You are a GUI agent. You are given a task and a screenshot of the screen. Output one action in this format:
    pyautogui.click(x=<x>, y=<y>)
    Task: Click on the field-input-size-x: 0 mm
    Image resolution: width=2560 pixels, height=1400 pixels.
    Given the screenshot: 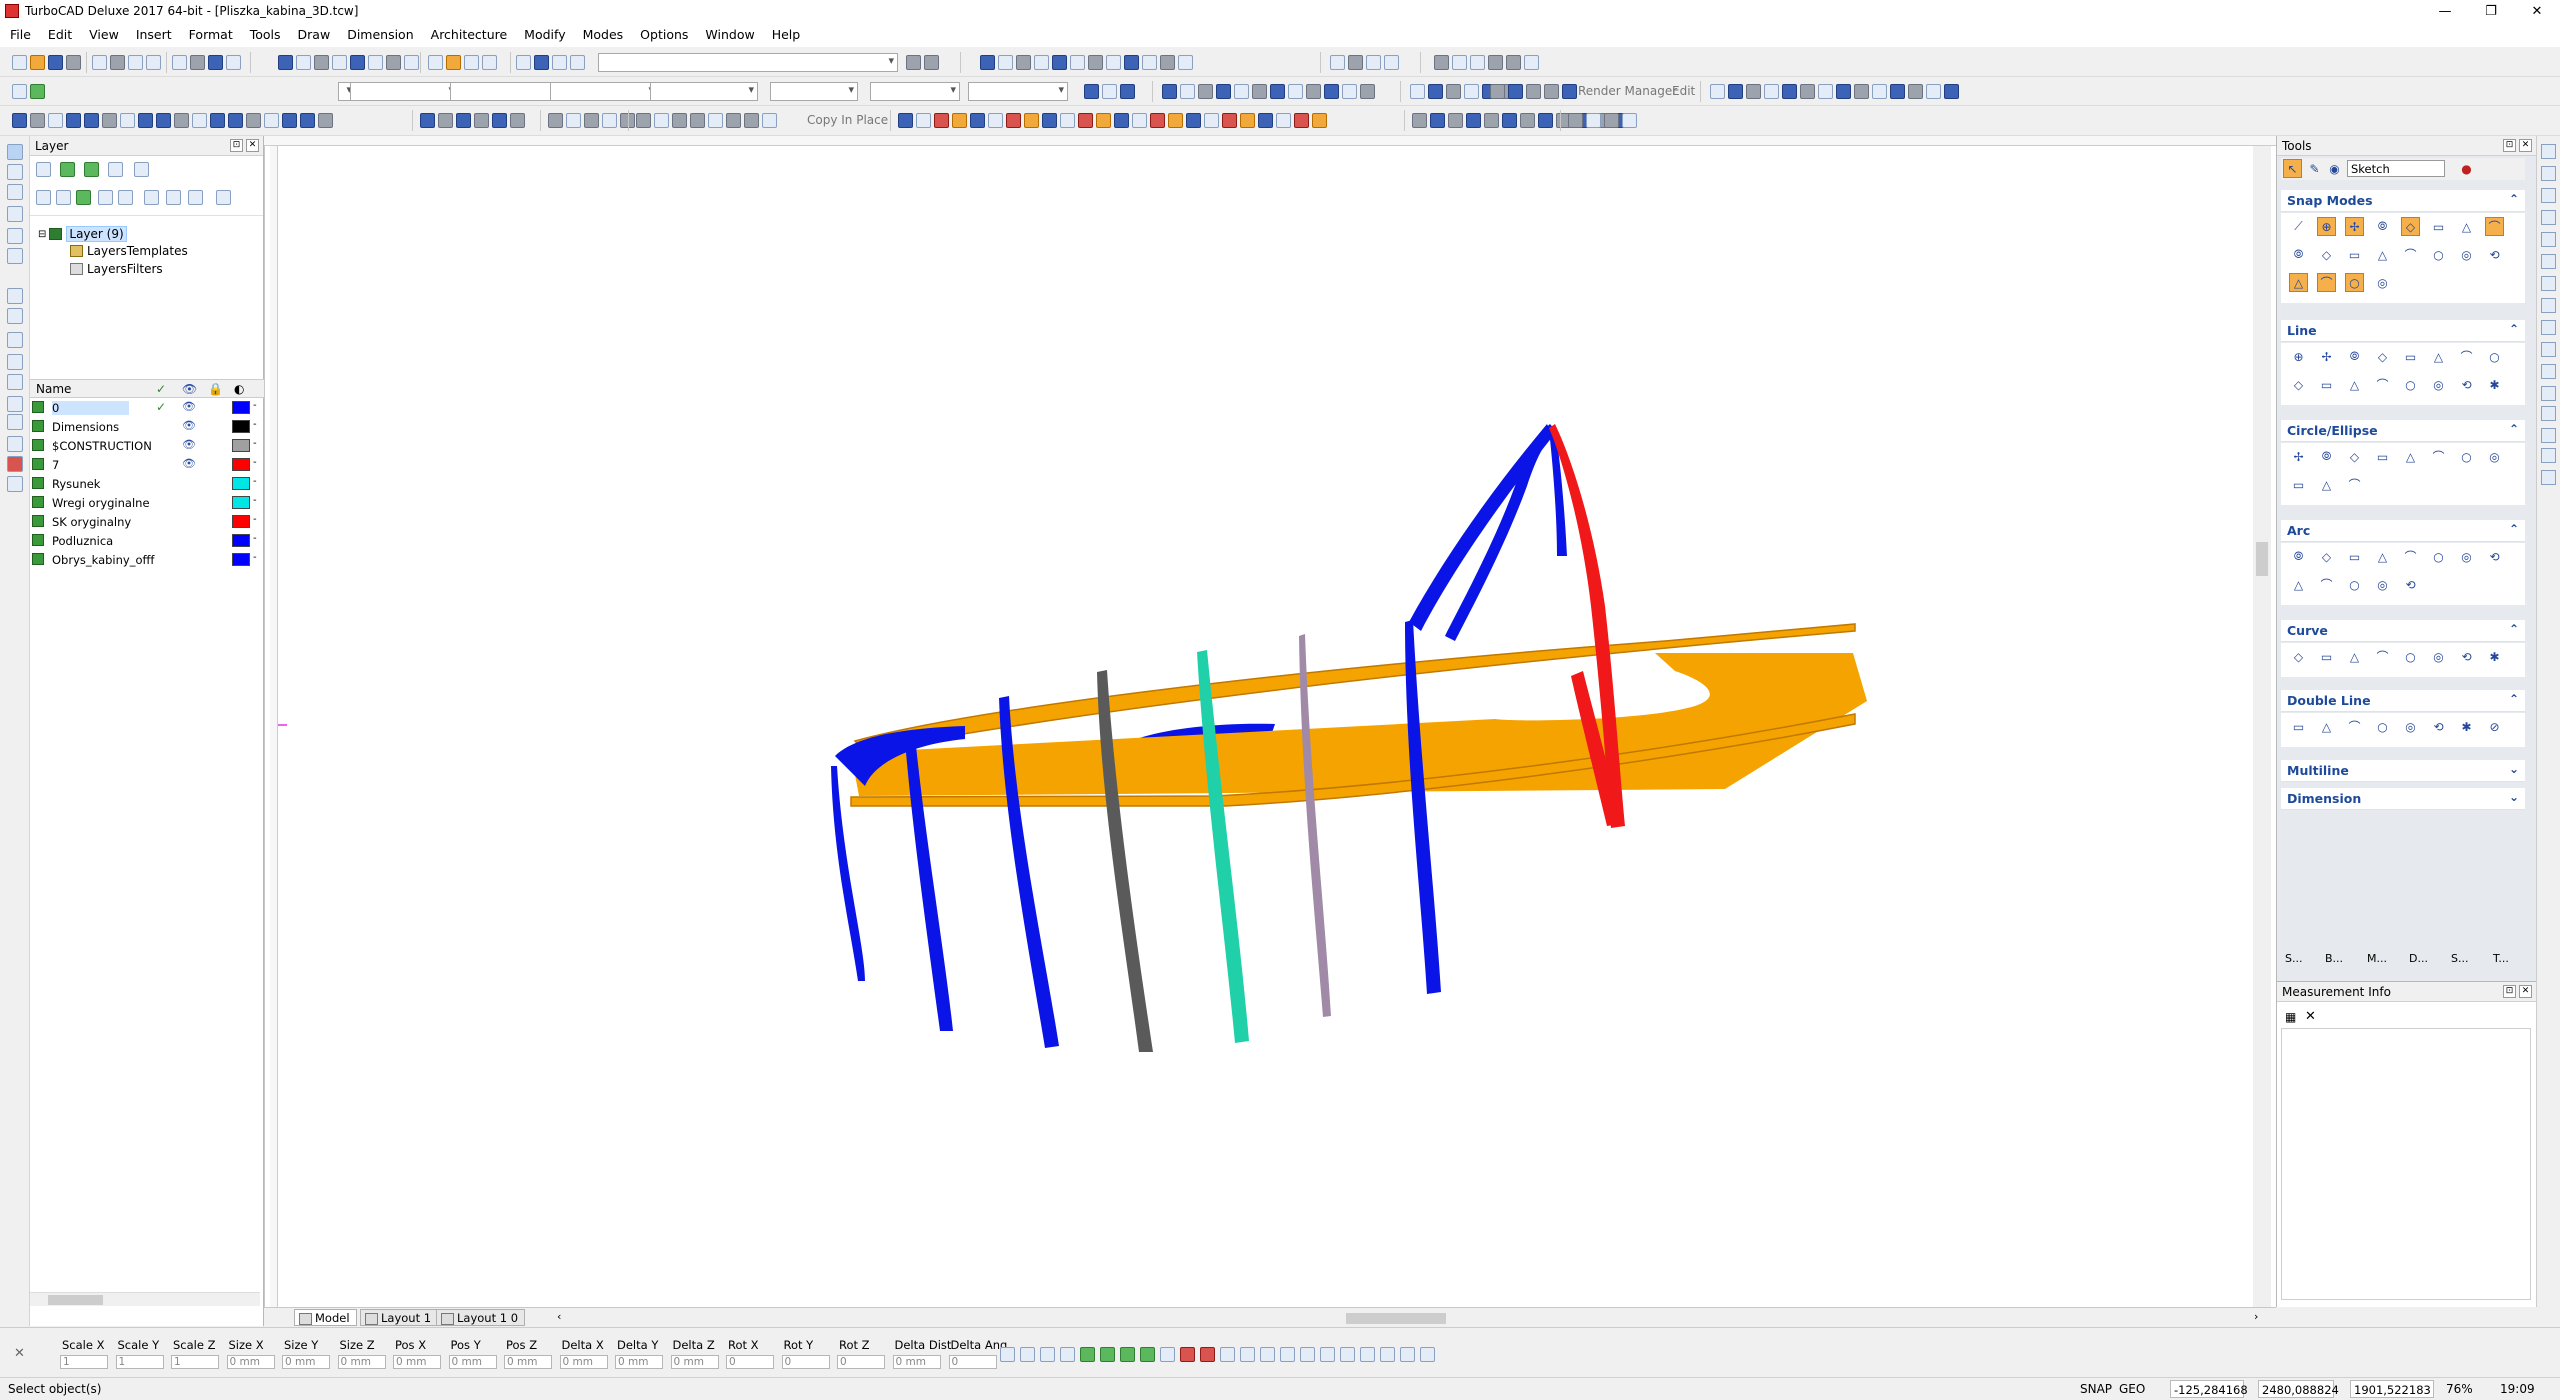 What is the action you would take?
    pyautogui.click(x=250, y=1362)
    